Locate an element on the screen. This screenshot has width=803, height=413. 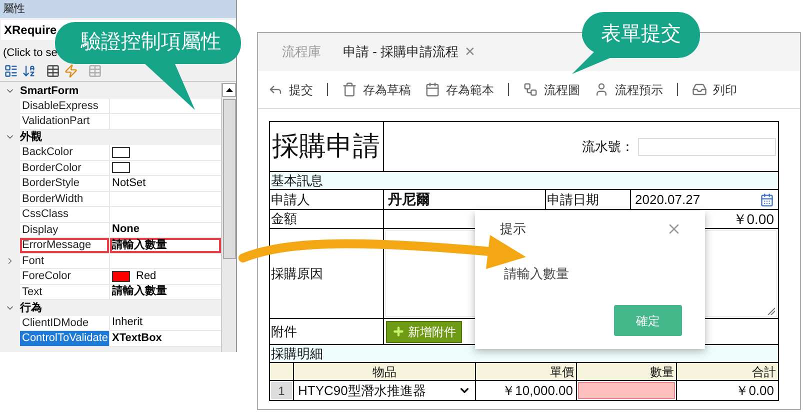
property-name: ClientIDMode is located at coordinates (65, 323).